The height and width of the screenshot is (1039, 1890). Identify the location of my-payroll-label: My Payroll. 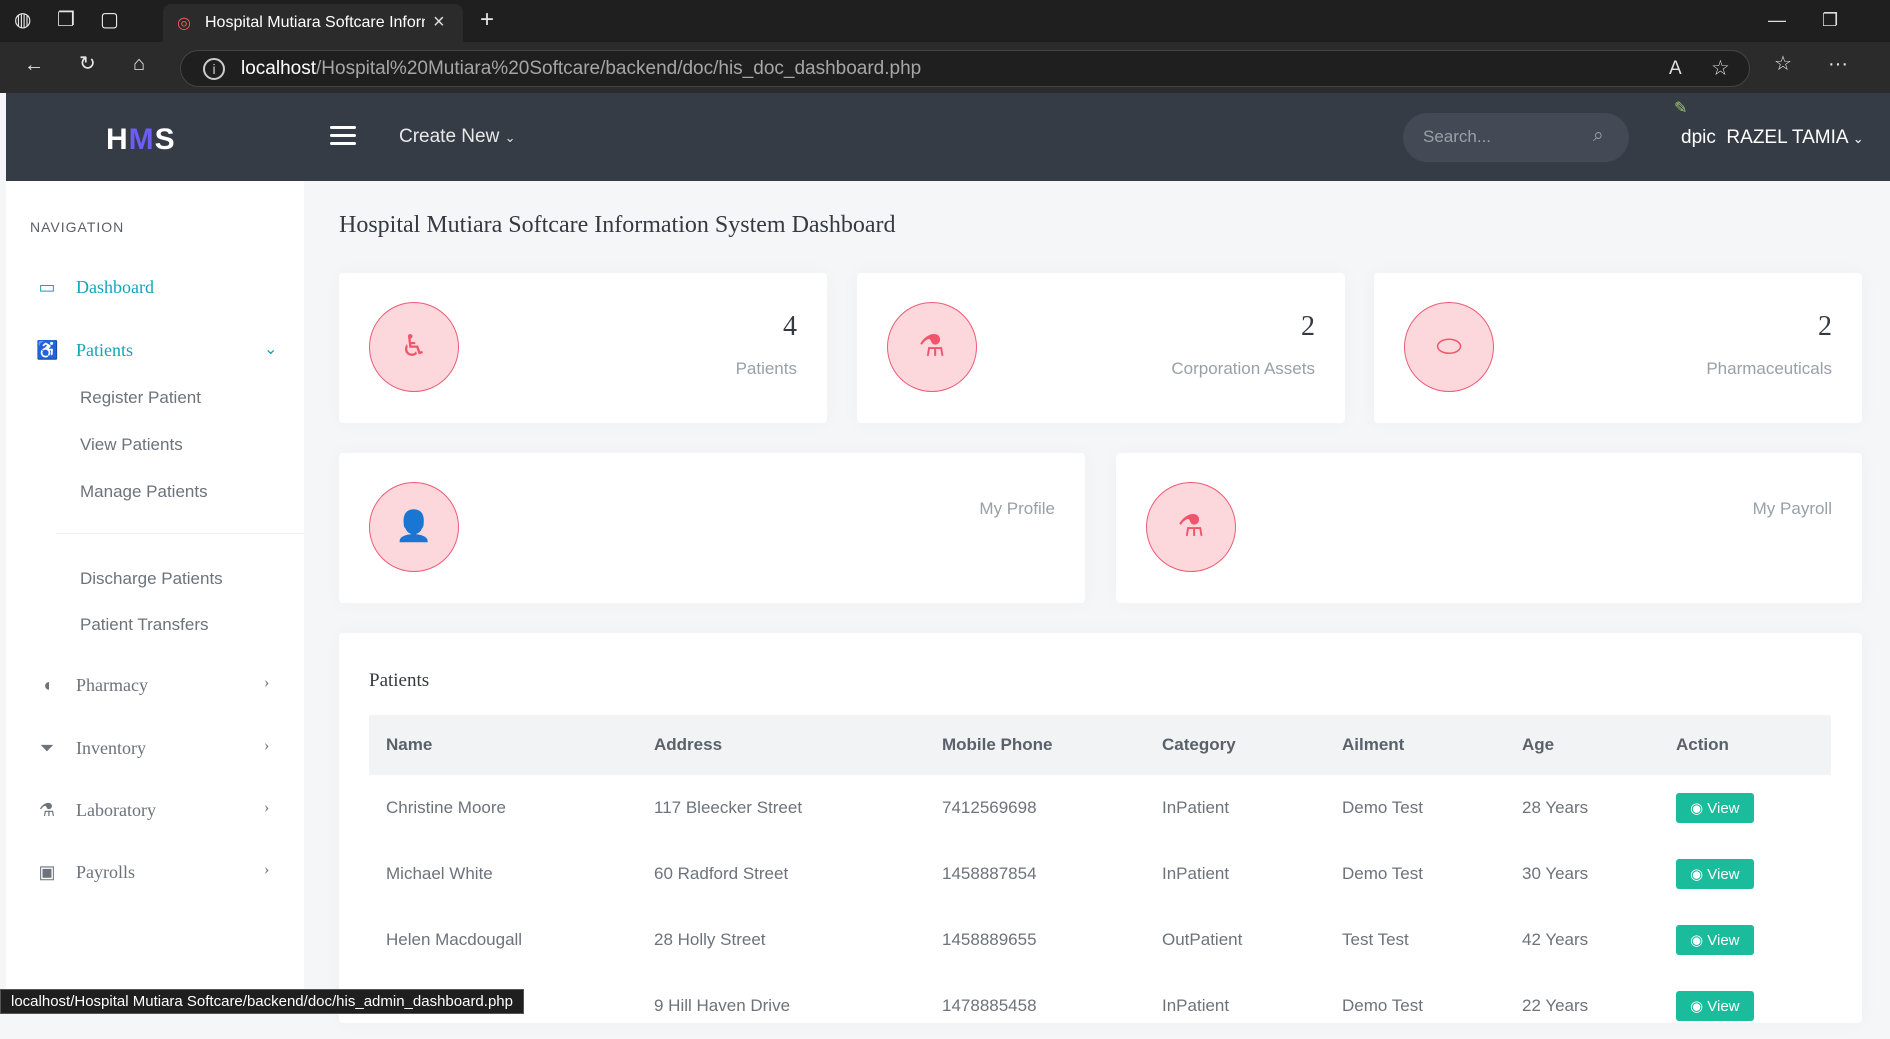
(1792, 508).